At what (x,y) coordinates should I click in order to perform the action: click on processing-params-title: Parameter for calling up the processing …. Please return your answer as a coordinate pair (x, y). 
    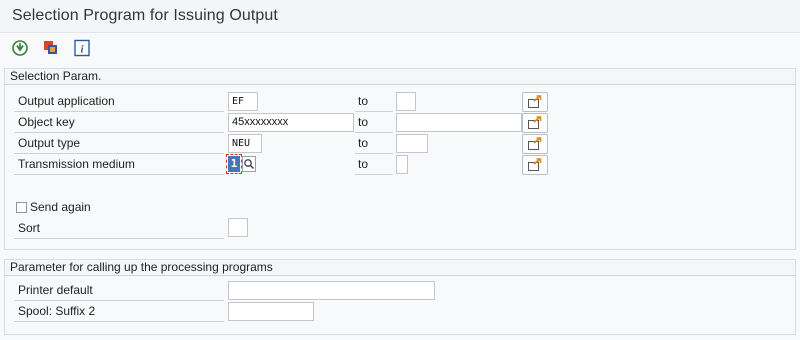
    Looking at the image, I should click on (400, 268).